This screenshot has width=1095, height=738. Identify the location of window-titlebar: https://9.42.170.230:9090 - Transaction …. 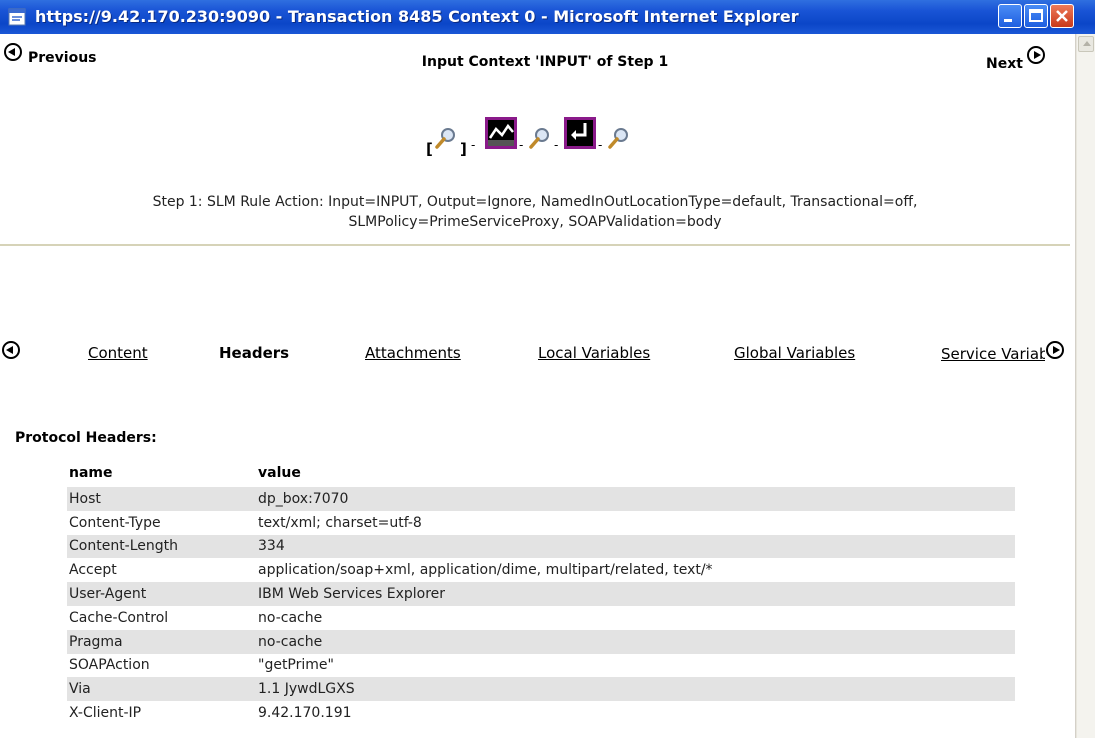
(547, 17).